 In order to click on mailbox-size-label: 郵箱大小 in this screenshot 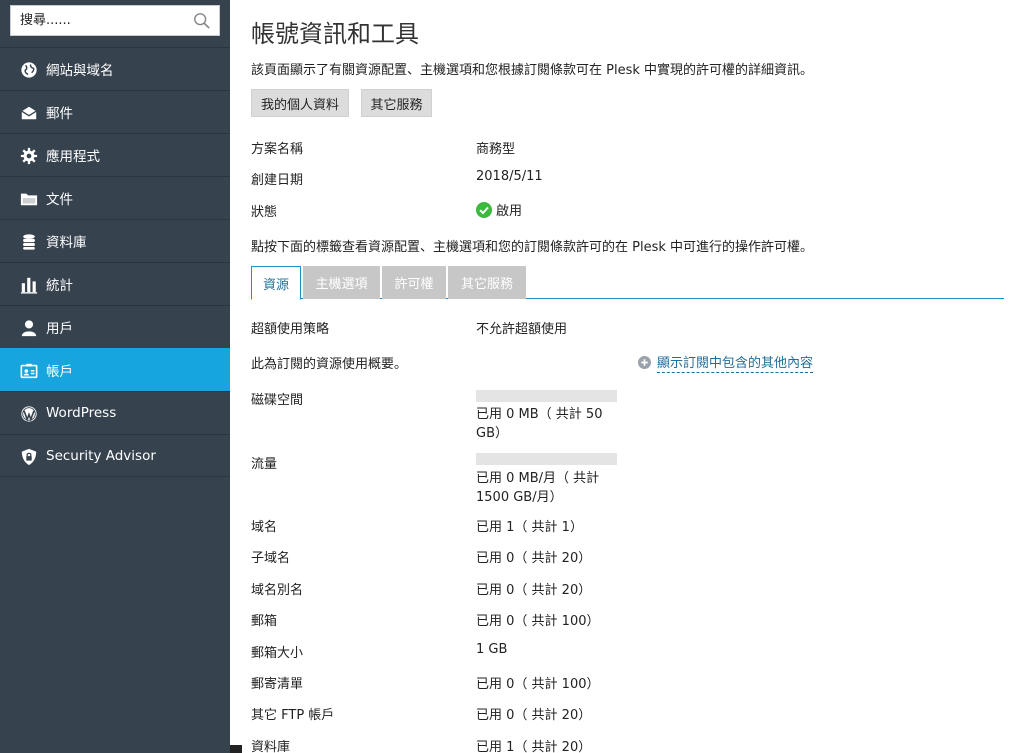, I will do `click(277, 653)`.